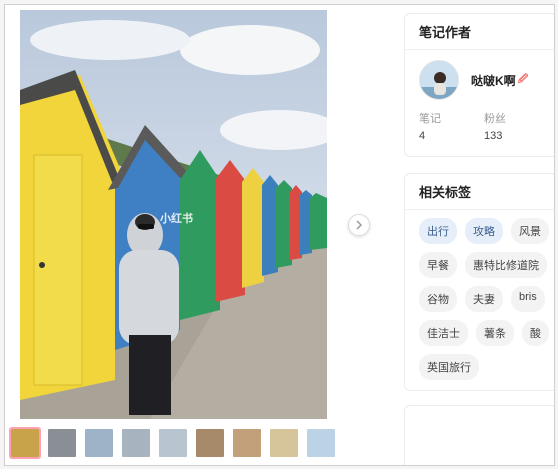 The image size is (558, 469). What do you see at coordinates (495, 333) in the screenshot?
I see `tag-item: 薯条` at bounding box center [495, 333].